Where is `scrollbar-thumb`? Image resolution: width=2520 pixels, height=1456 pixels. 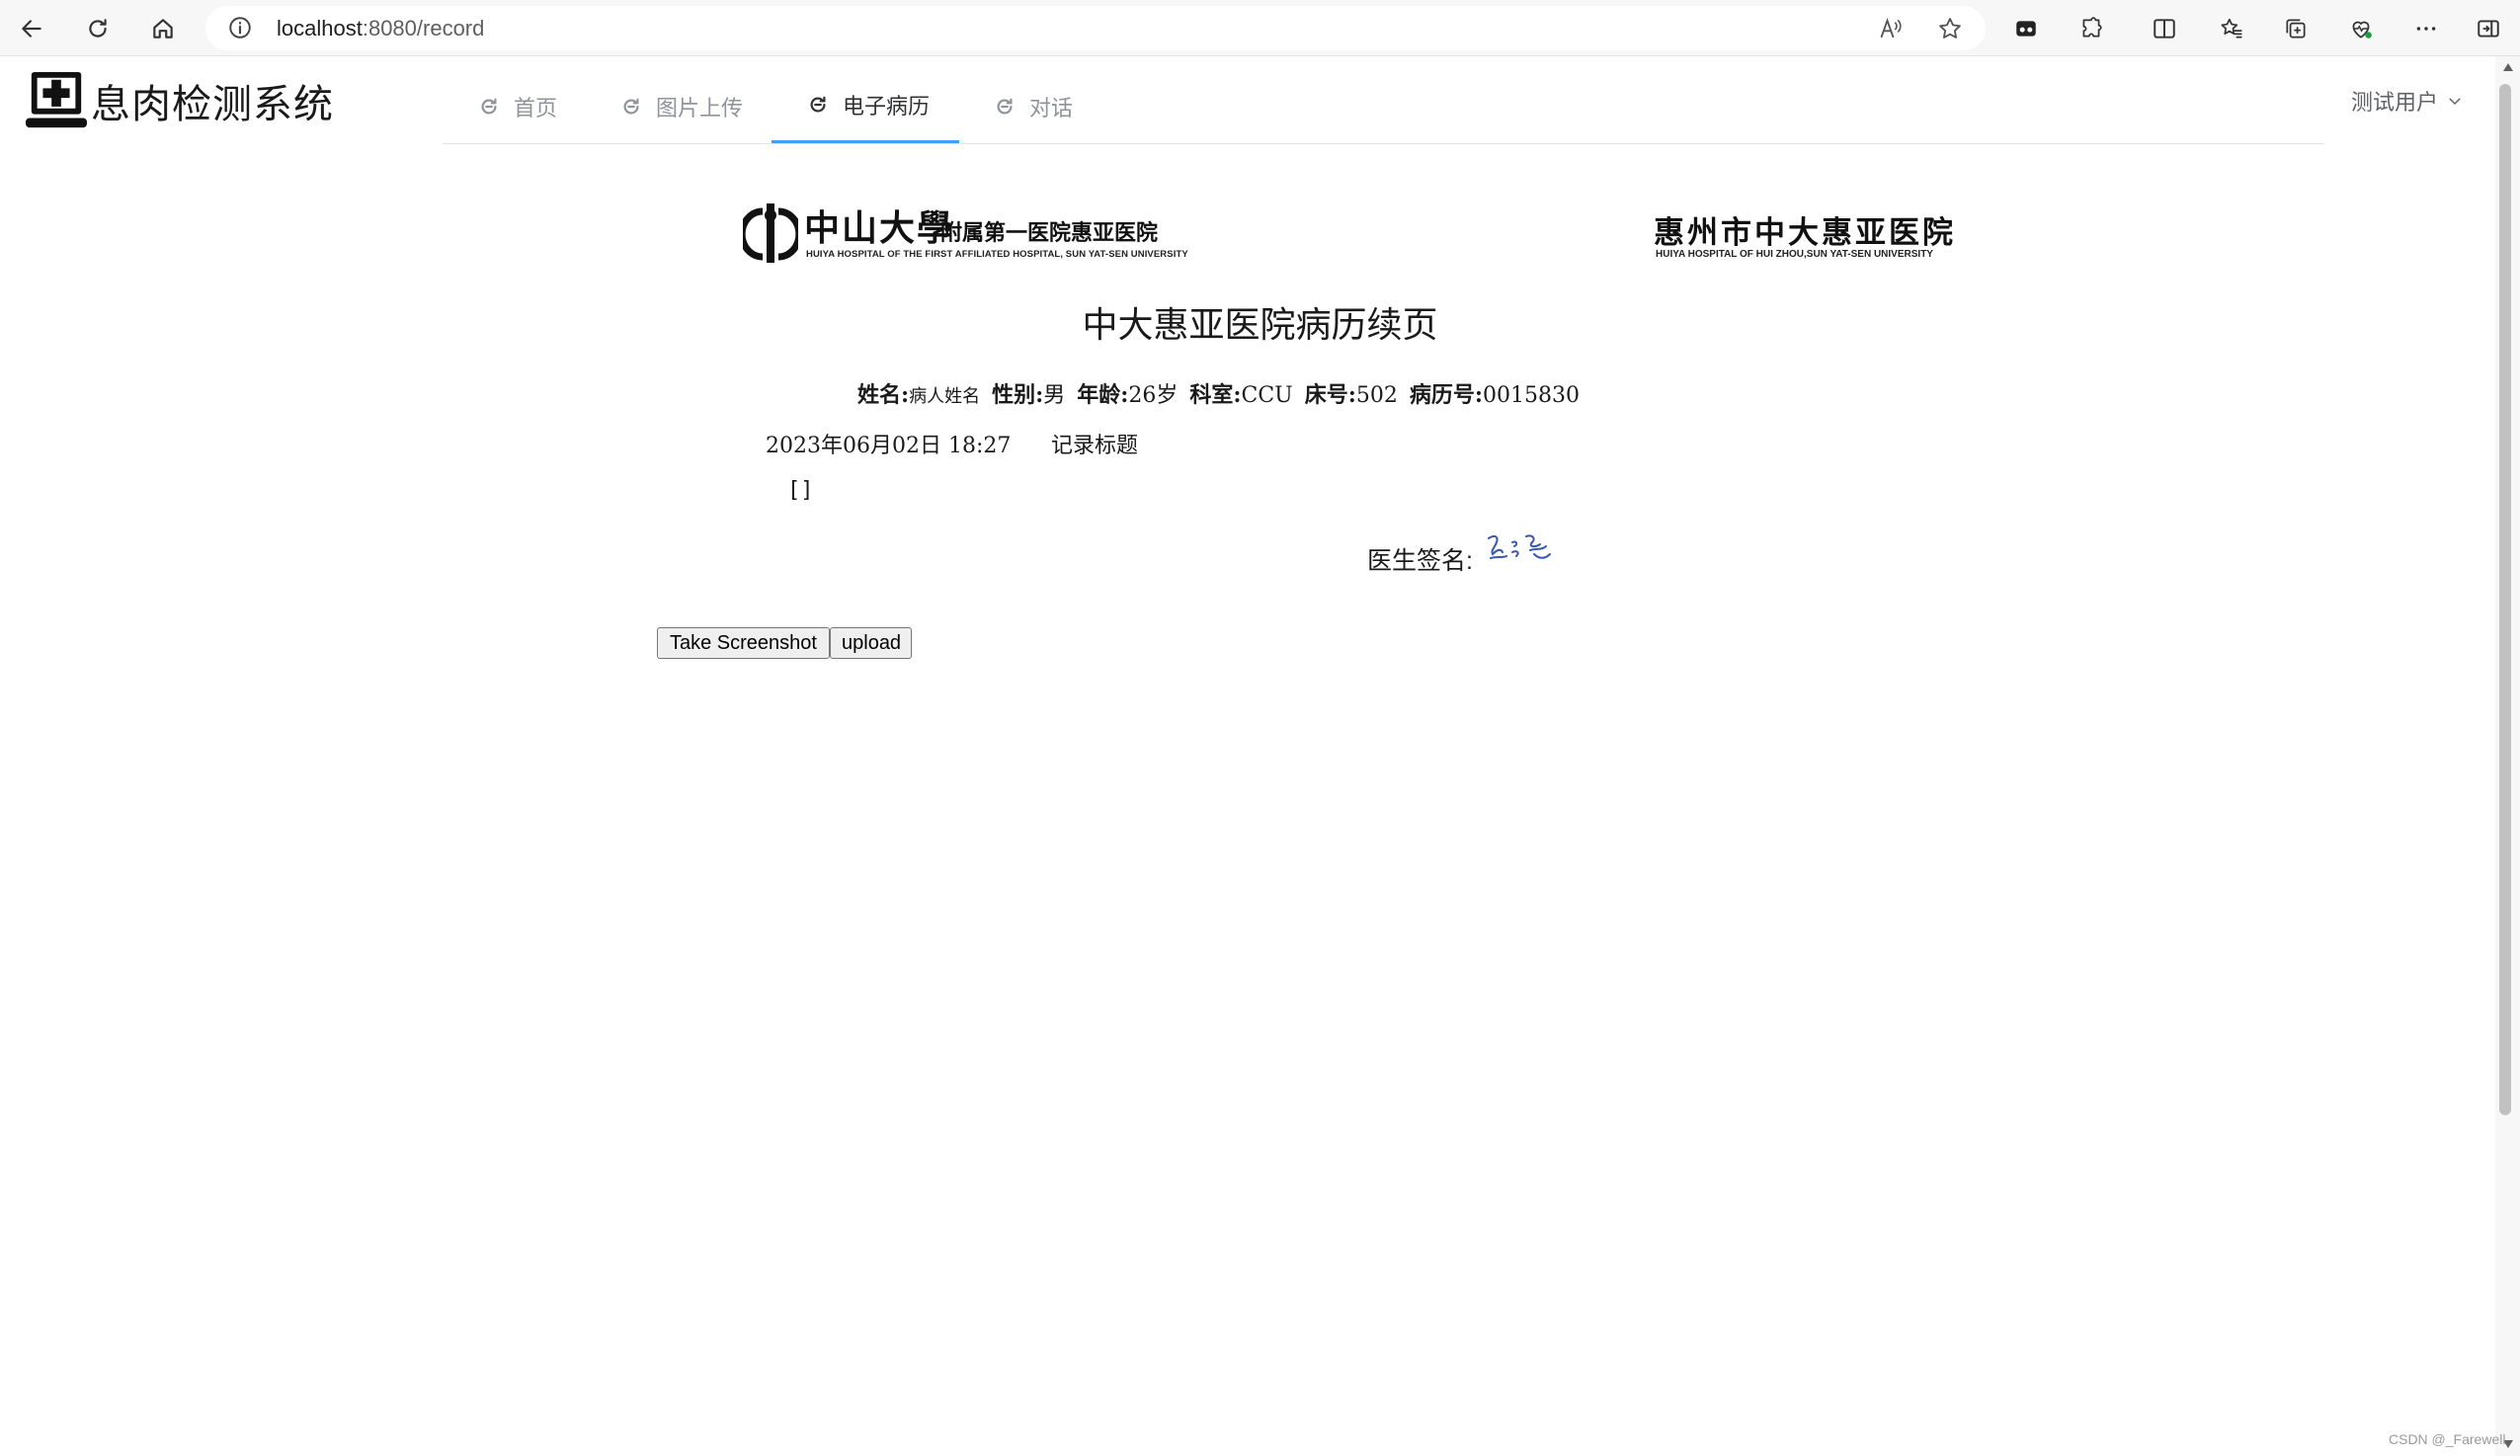
scrollbar-thumb is located at coordinates (2505, 599).